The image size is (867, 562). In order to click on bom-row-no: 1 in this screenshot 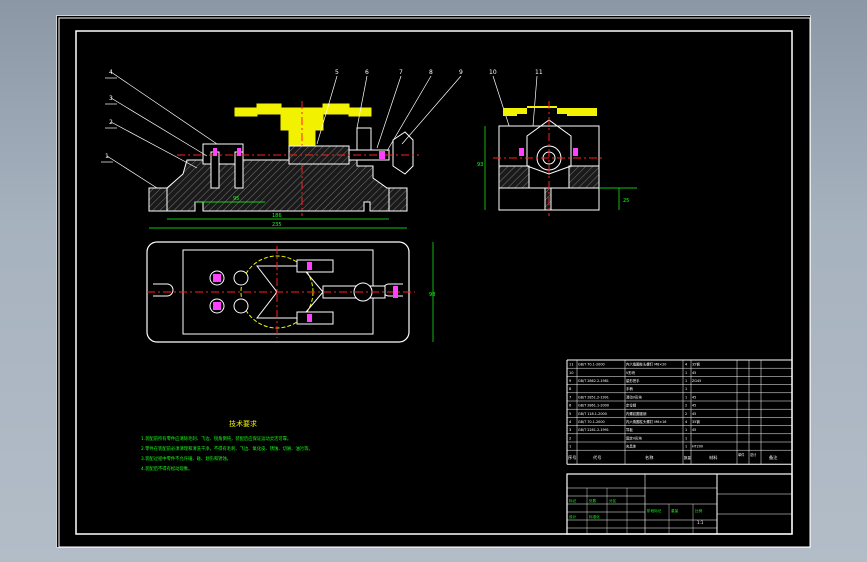, I will do `click(570, 447)`.